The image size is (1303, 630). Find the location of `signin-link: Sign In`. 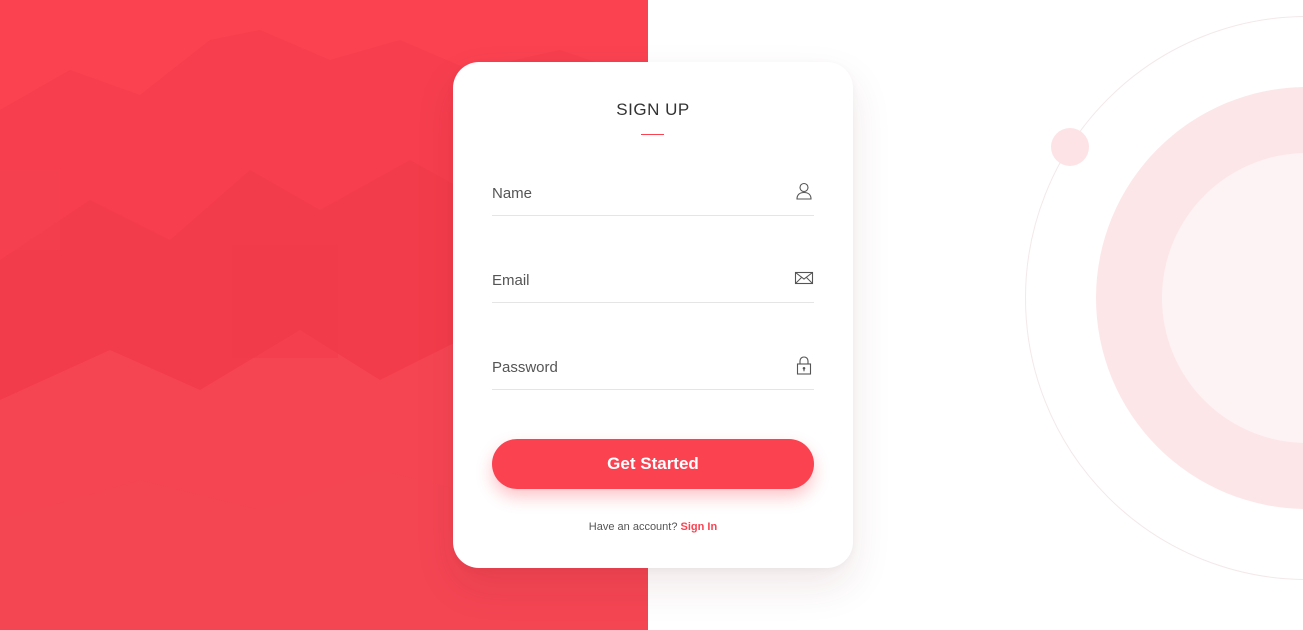

signin-link: Sign In is located at coordinates (699, 527).